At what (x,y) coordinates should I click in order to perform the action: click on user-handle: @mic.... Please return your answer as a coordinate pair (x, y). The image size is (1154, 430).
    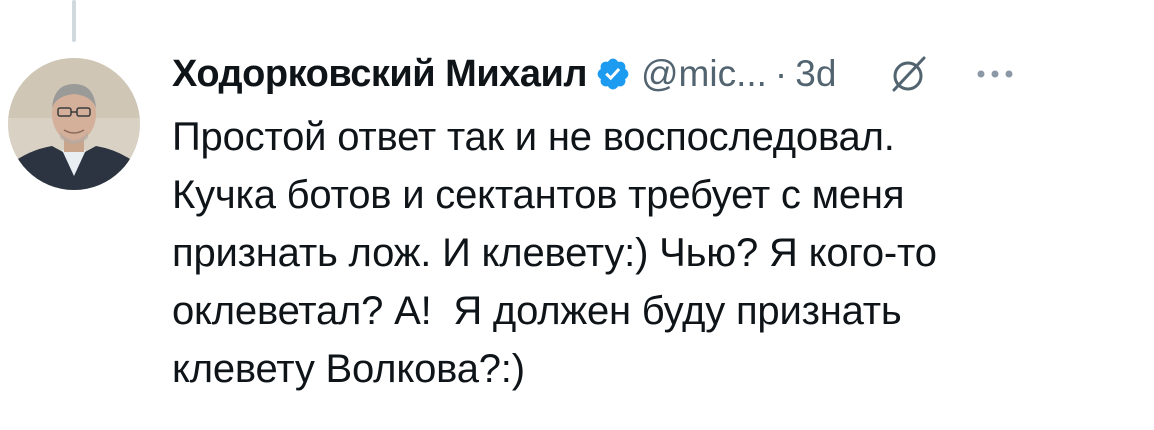
    Looking at the image, I should click on (704, 74).